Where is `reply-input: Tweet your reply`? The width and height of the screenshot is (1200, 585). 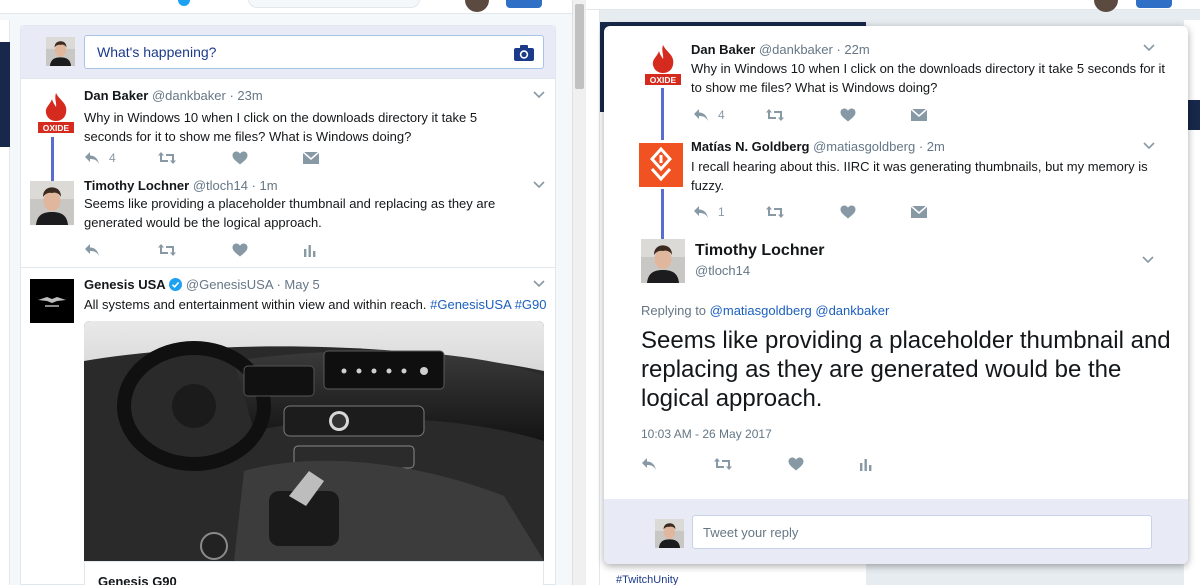
reply-input: Tweet your reply is located at coordinates (922, 532).